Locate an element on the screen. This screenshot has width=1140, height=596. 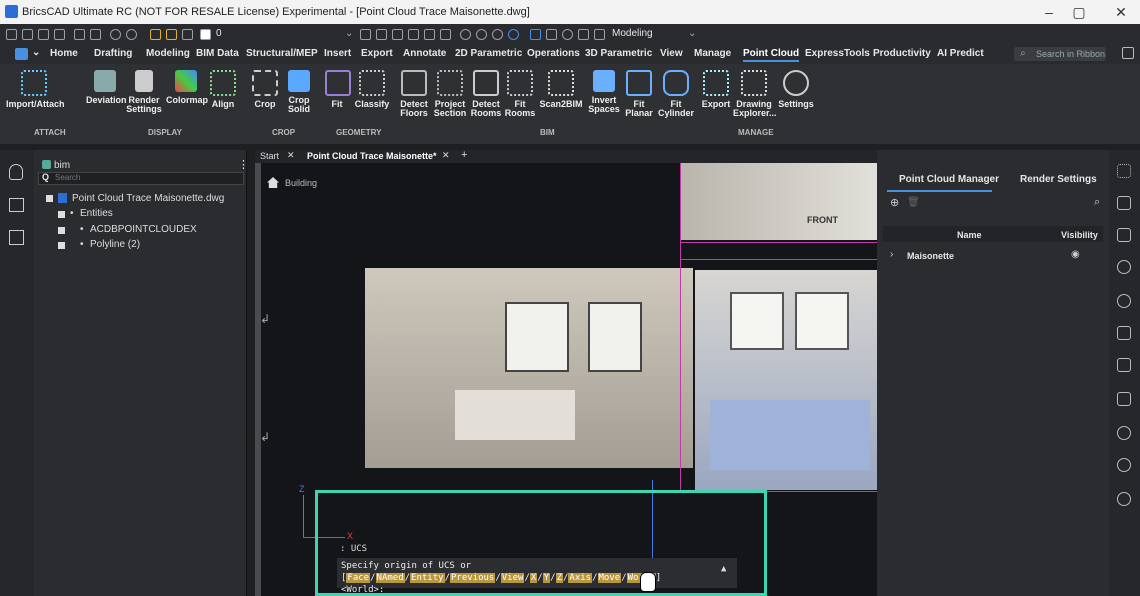
pin-icon is located at coordinates (1124, 267).